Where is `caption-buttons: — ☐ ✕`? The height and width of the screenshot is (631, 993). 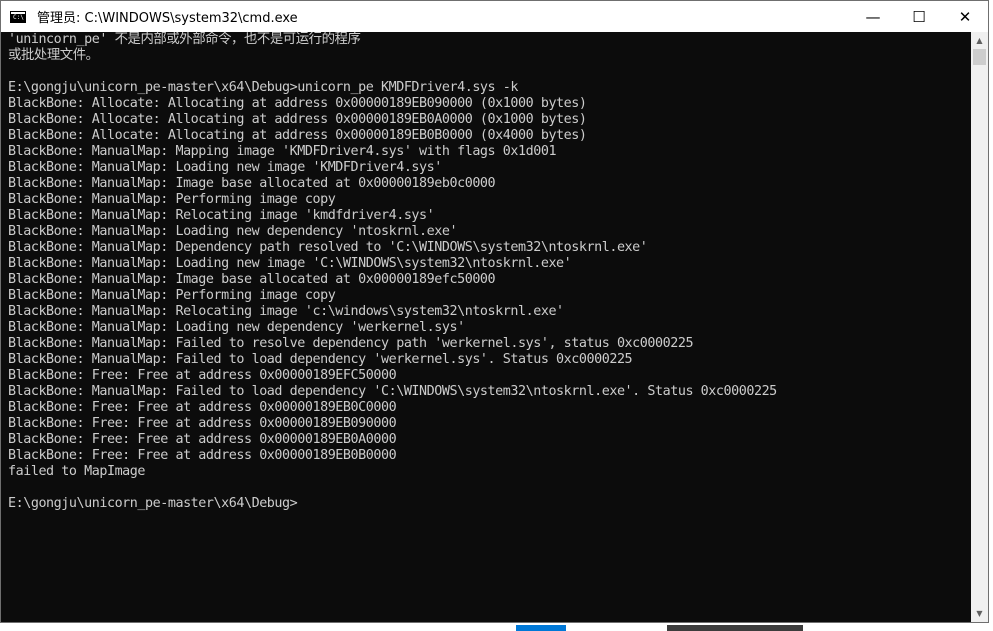 caption-buttons: — ☐ ✕ is located at coordinates (919, 16).